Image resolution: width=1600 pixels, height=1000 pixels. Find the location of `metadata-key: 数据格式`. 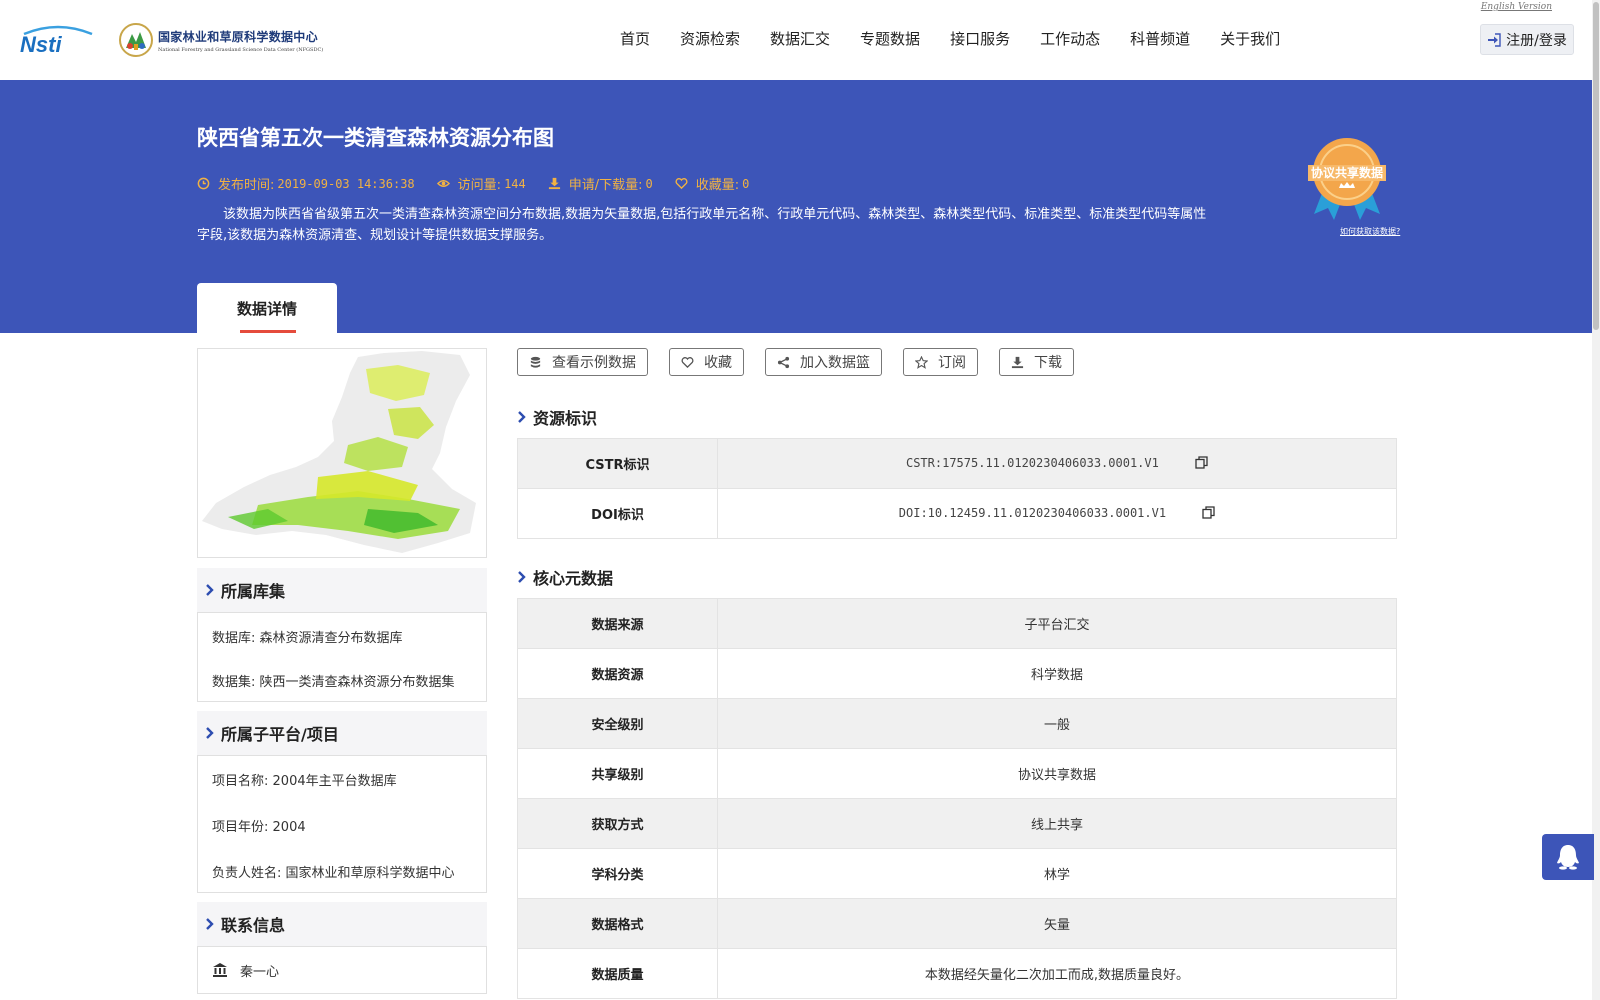

metadata-key: 数据格式 is located at coordinates (617, 923).